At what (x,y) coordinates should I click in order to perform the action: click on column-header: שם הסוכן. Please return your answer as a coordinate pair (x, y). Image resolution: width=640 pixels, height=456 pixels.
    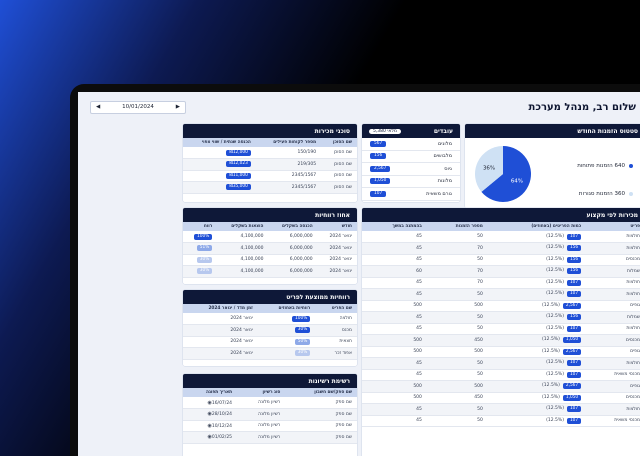
    Looking at the image, I should click on (339, 142).